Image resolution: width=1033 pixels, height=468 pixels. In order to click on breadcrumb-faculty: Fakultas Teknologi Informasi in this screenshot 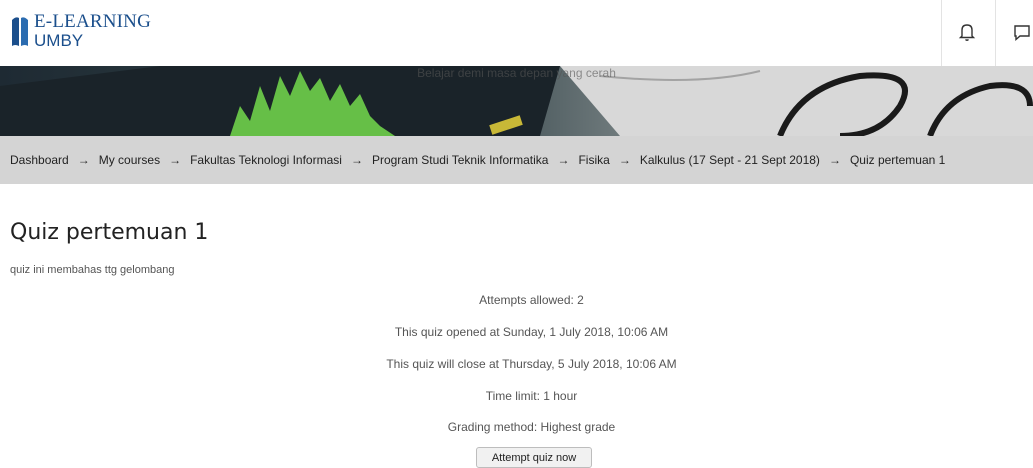, I will do `click(266, 160)`.